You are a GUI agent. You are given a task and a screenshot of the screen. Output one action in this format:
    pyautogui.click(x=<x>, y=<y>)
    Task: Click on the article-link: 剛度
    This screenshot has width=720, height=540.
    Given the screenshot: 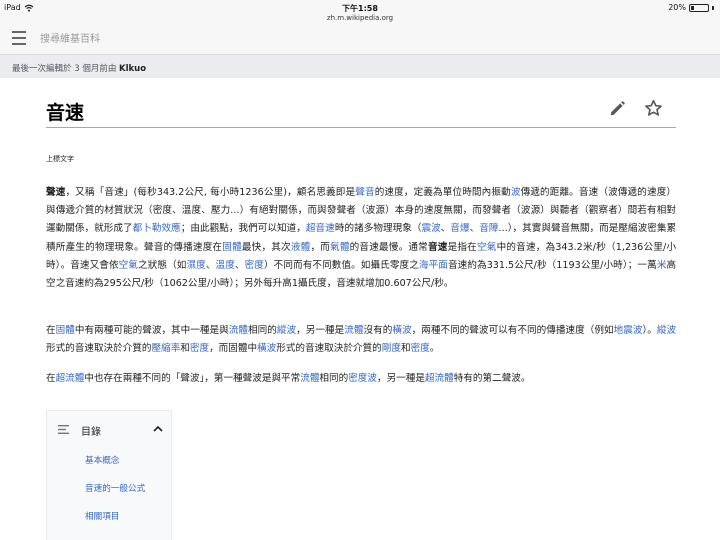 What is the action you would take?
    pyautogui.click(x=391, y=348)
    